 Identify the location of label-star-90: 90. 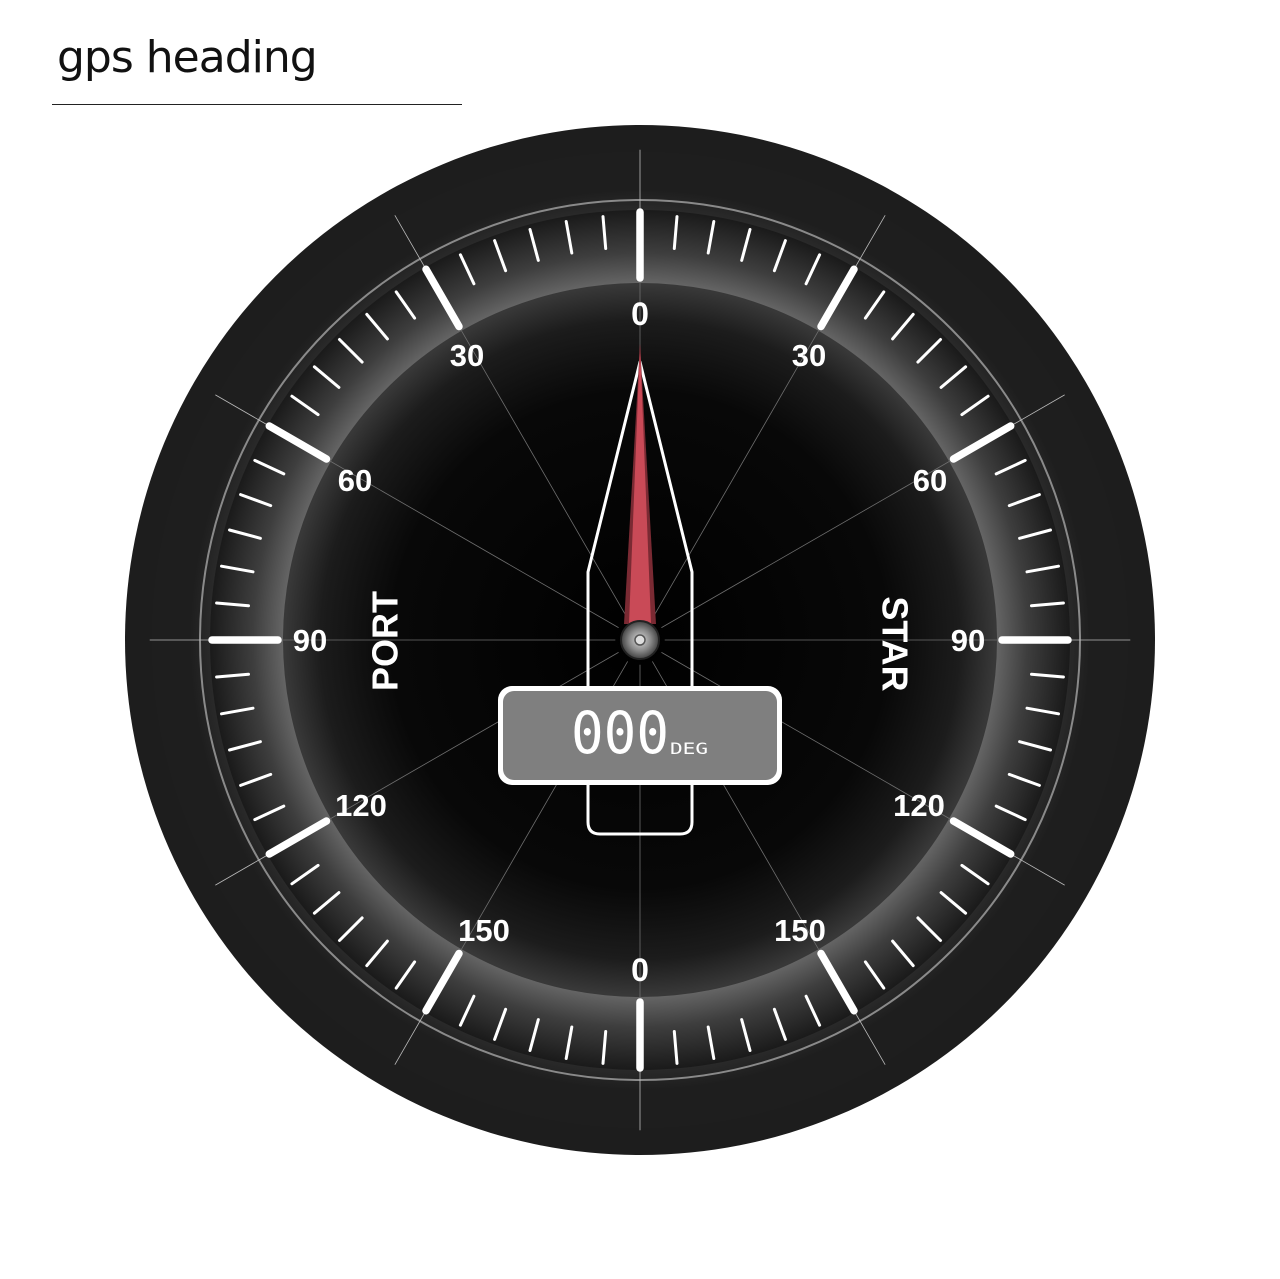
(968, 640).